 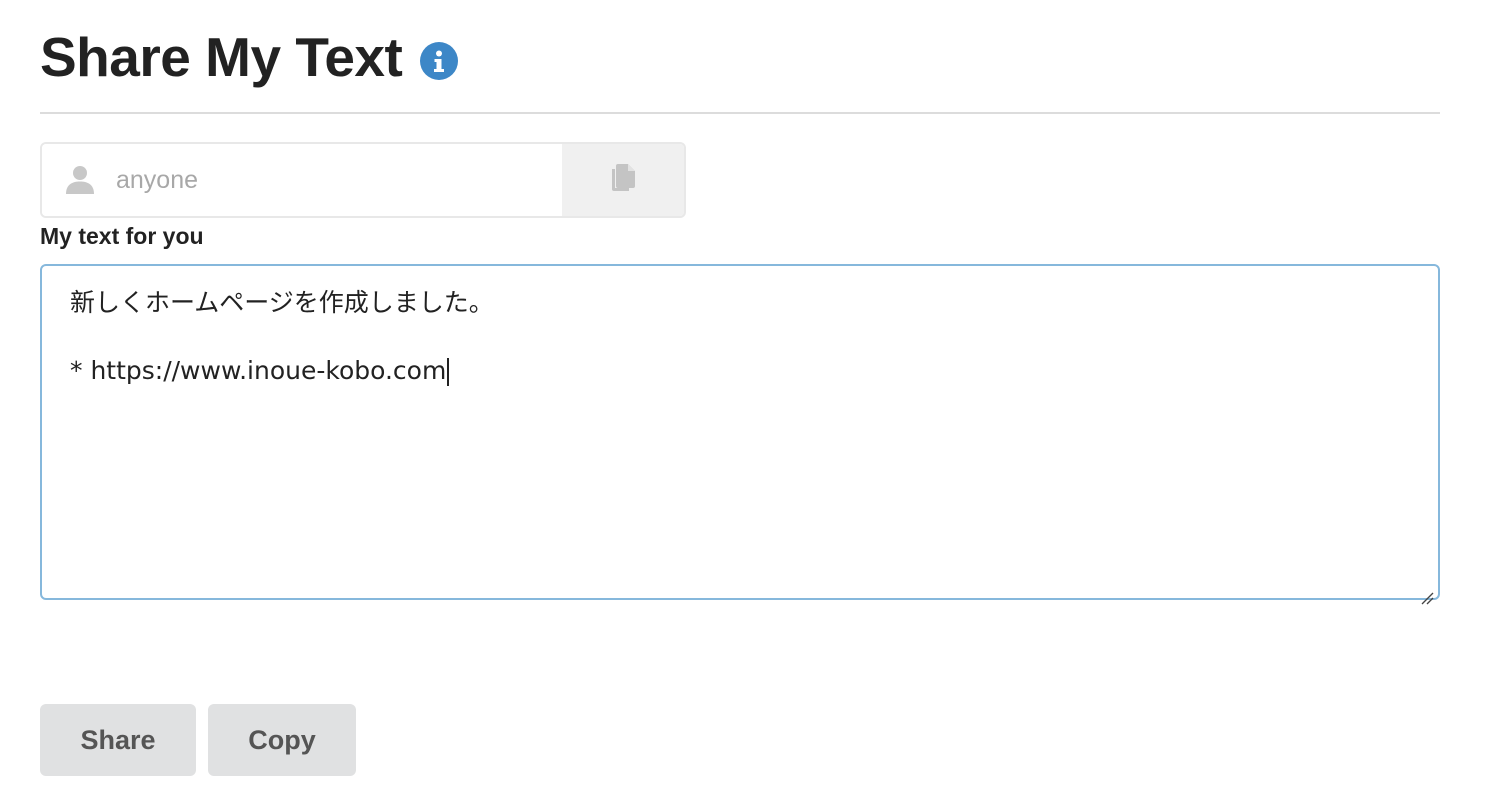 I want to click on info-icon, so click(x=439, y=61).